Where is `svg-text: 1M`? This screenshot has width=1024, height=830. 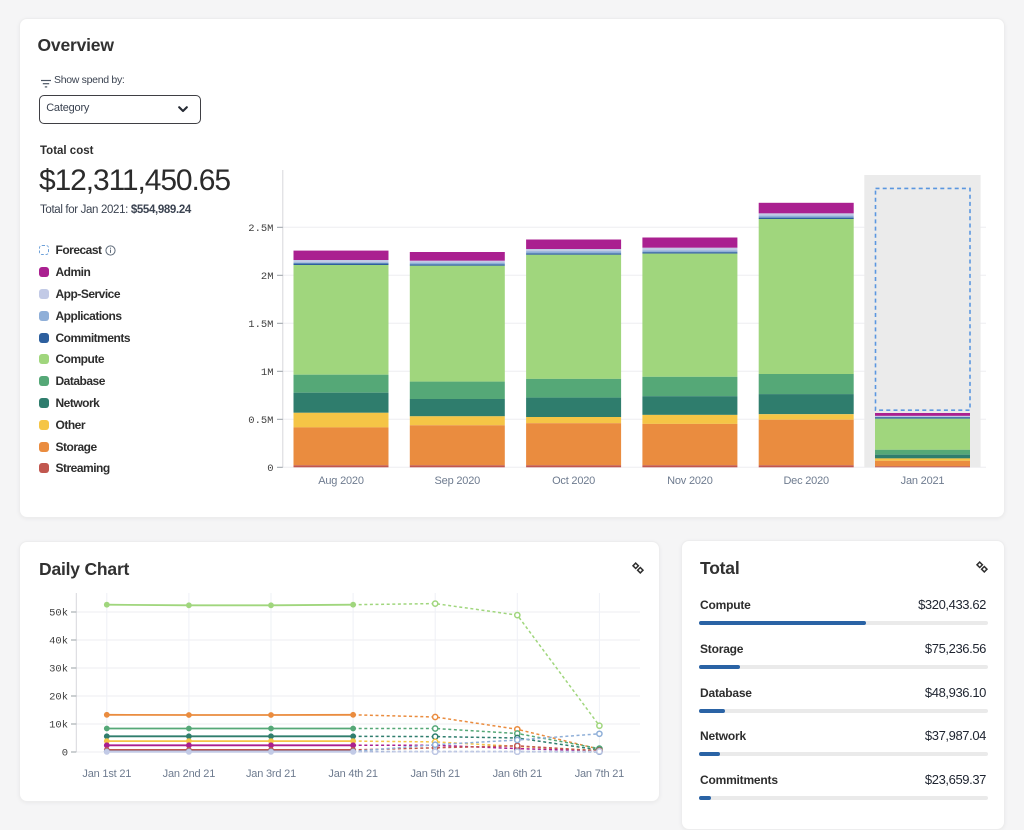
svg-text: 1M is located at coordinates (267, 373).